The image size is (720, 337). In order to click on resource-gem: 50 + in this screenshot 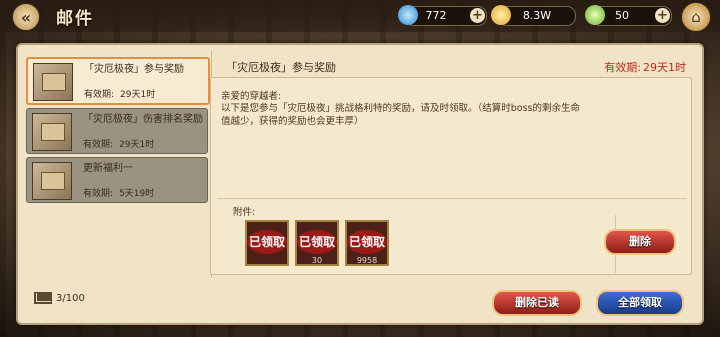, I will do `click(628, 15)`.